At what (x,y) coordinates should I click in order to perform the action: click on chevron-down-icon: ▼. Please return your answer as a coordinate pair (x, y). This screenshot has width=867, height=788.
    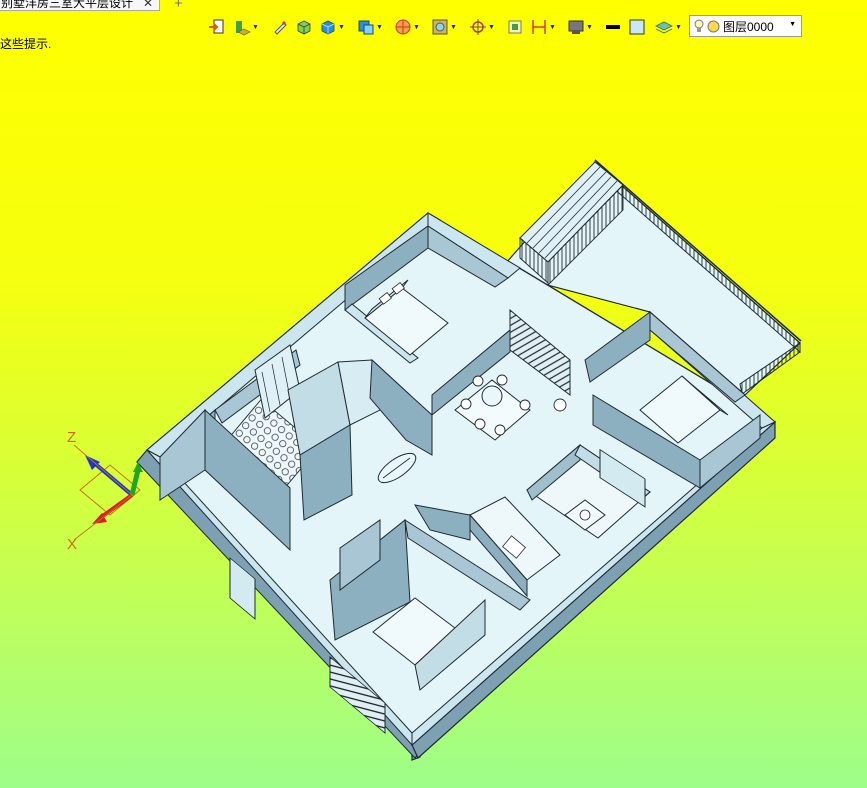
    Looking at the image, I should click on (792, 24).